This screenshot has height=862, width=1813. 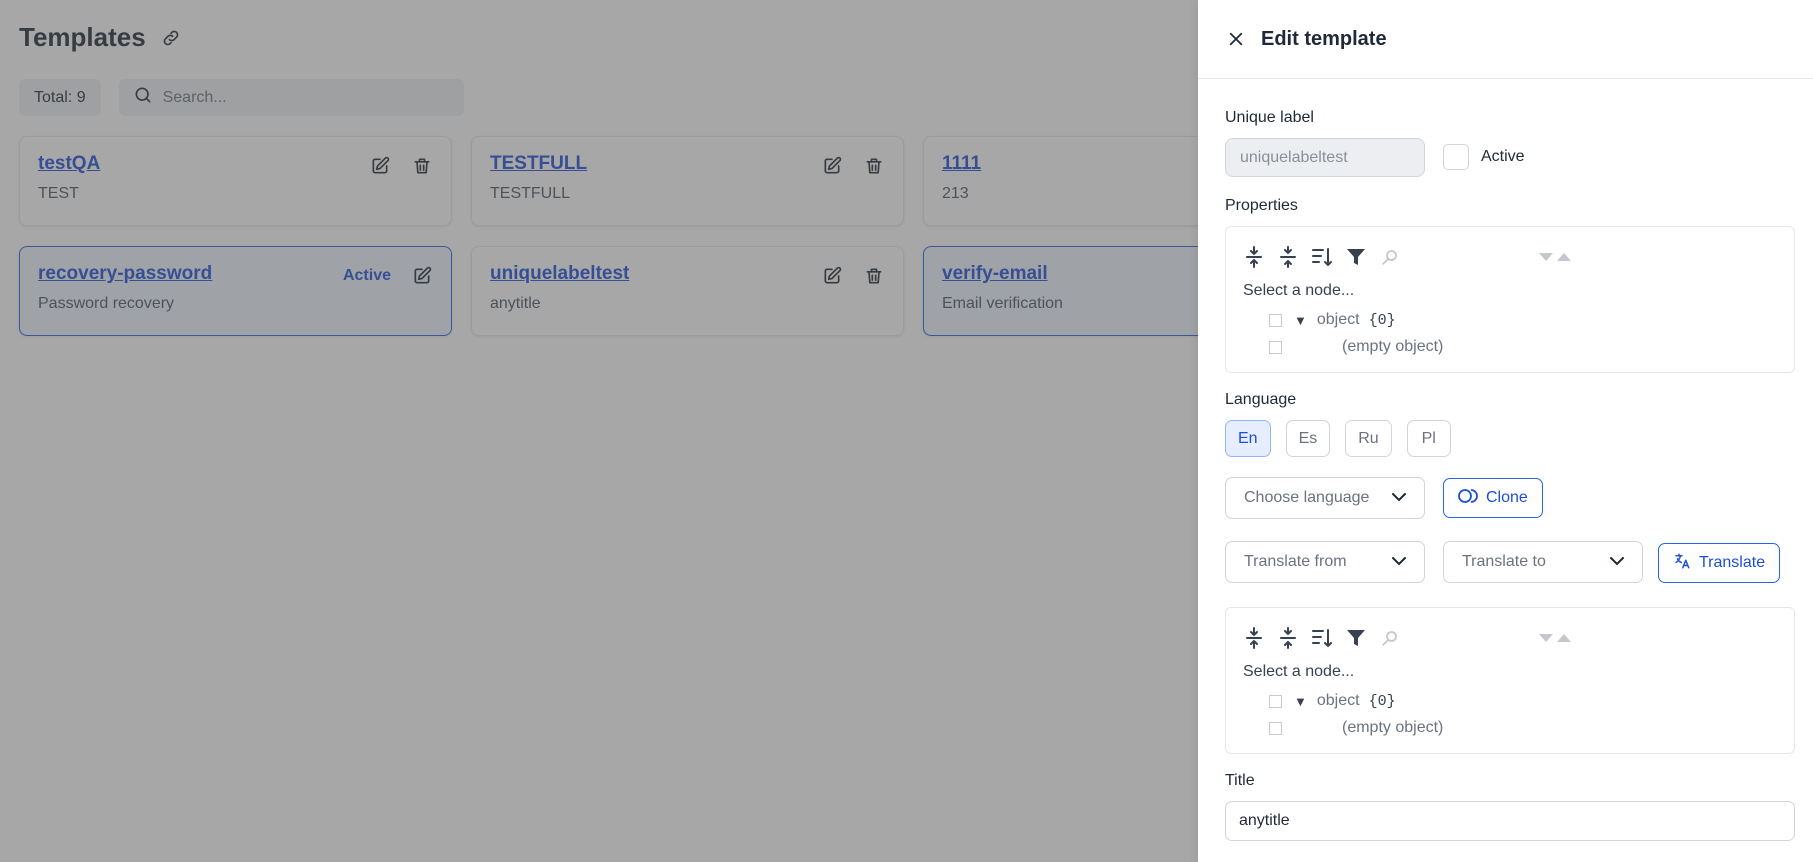 I want to click on language-tabs: En Es Ru Pl, so click(x=1338, y=438).